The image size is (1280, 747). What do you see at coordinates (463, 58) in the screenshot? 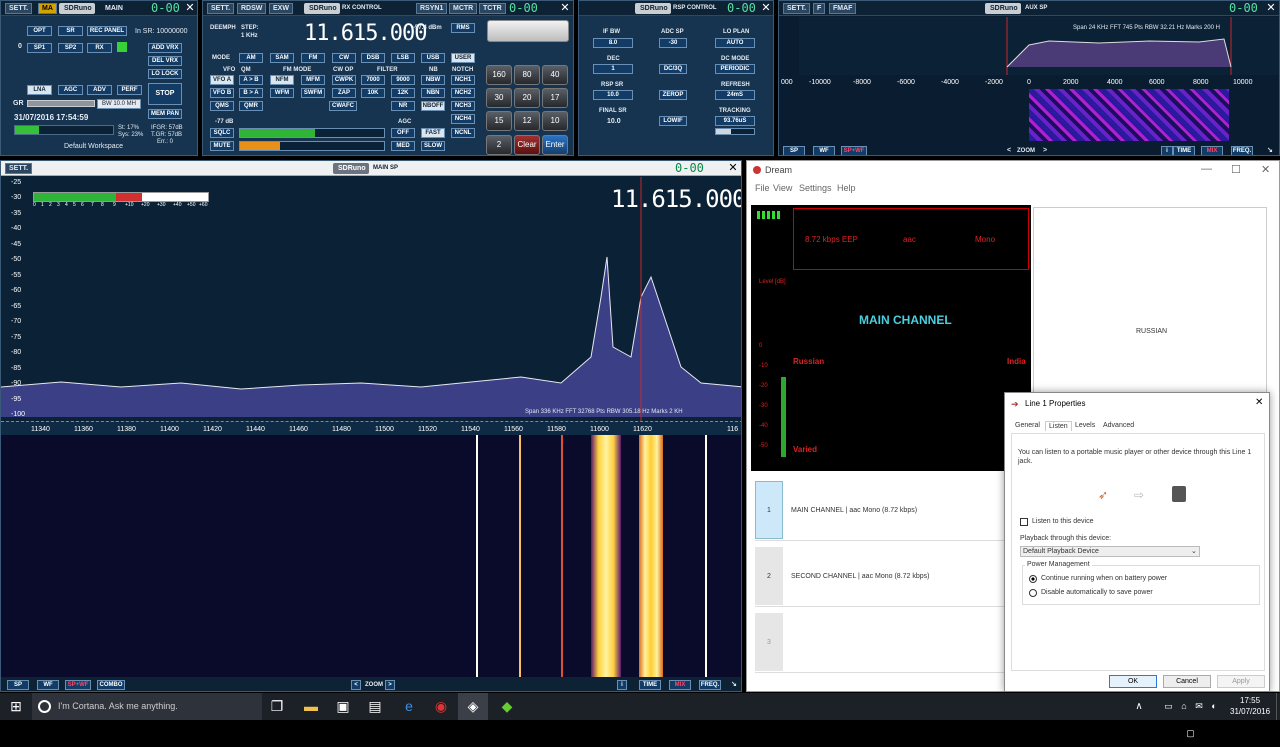
I see `mode-user: USER` at bounding box center [463, 58].